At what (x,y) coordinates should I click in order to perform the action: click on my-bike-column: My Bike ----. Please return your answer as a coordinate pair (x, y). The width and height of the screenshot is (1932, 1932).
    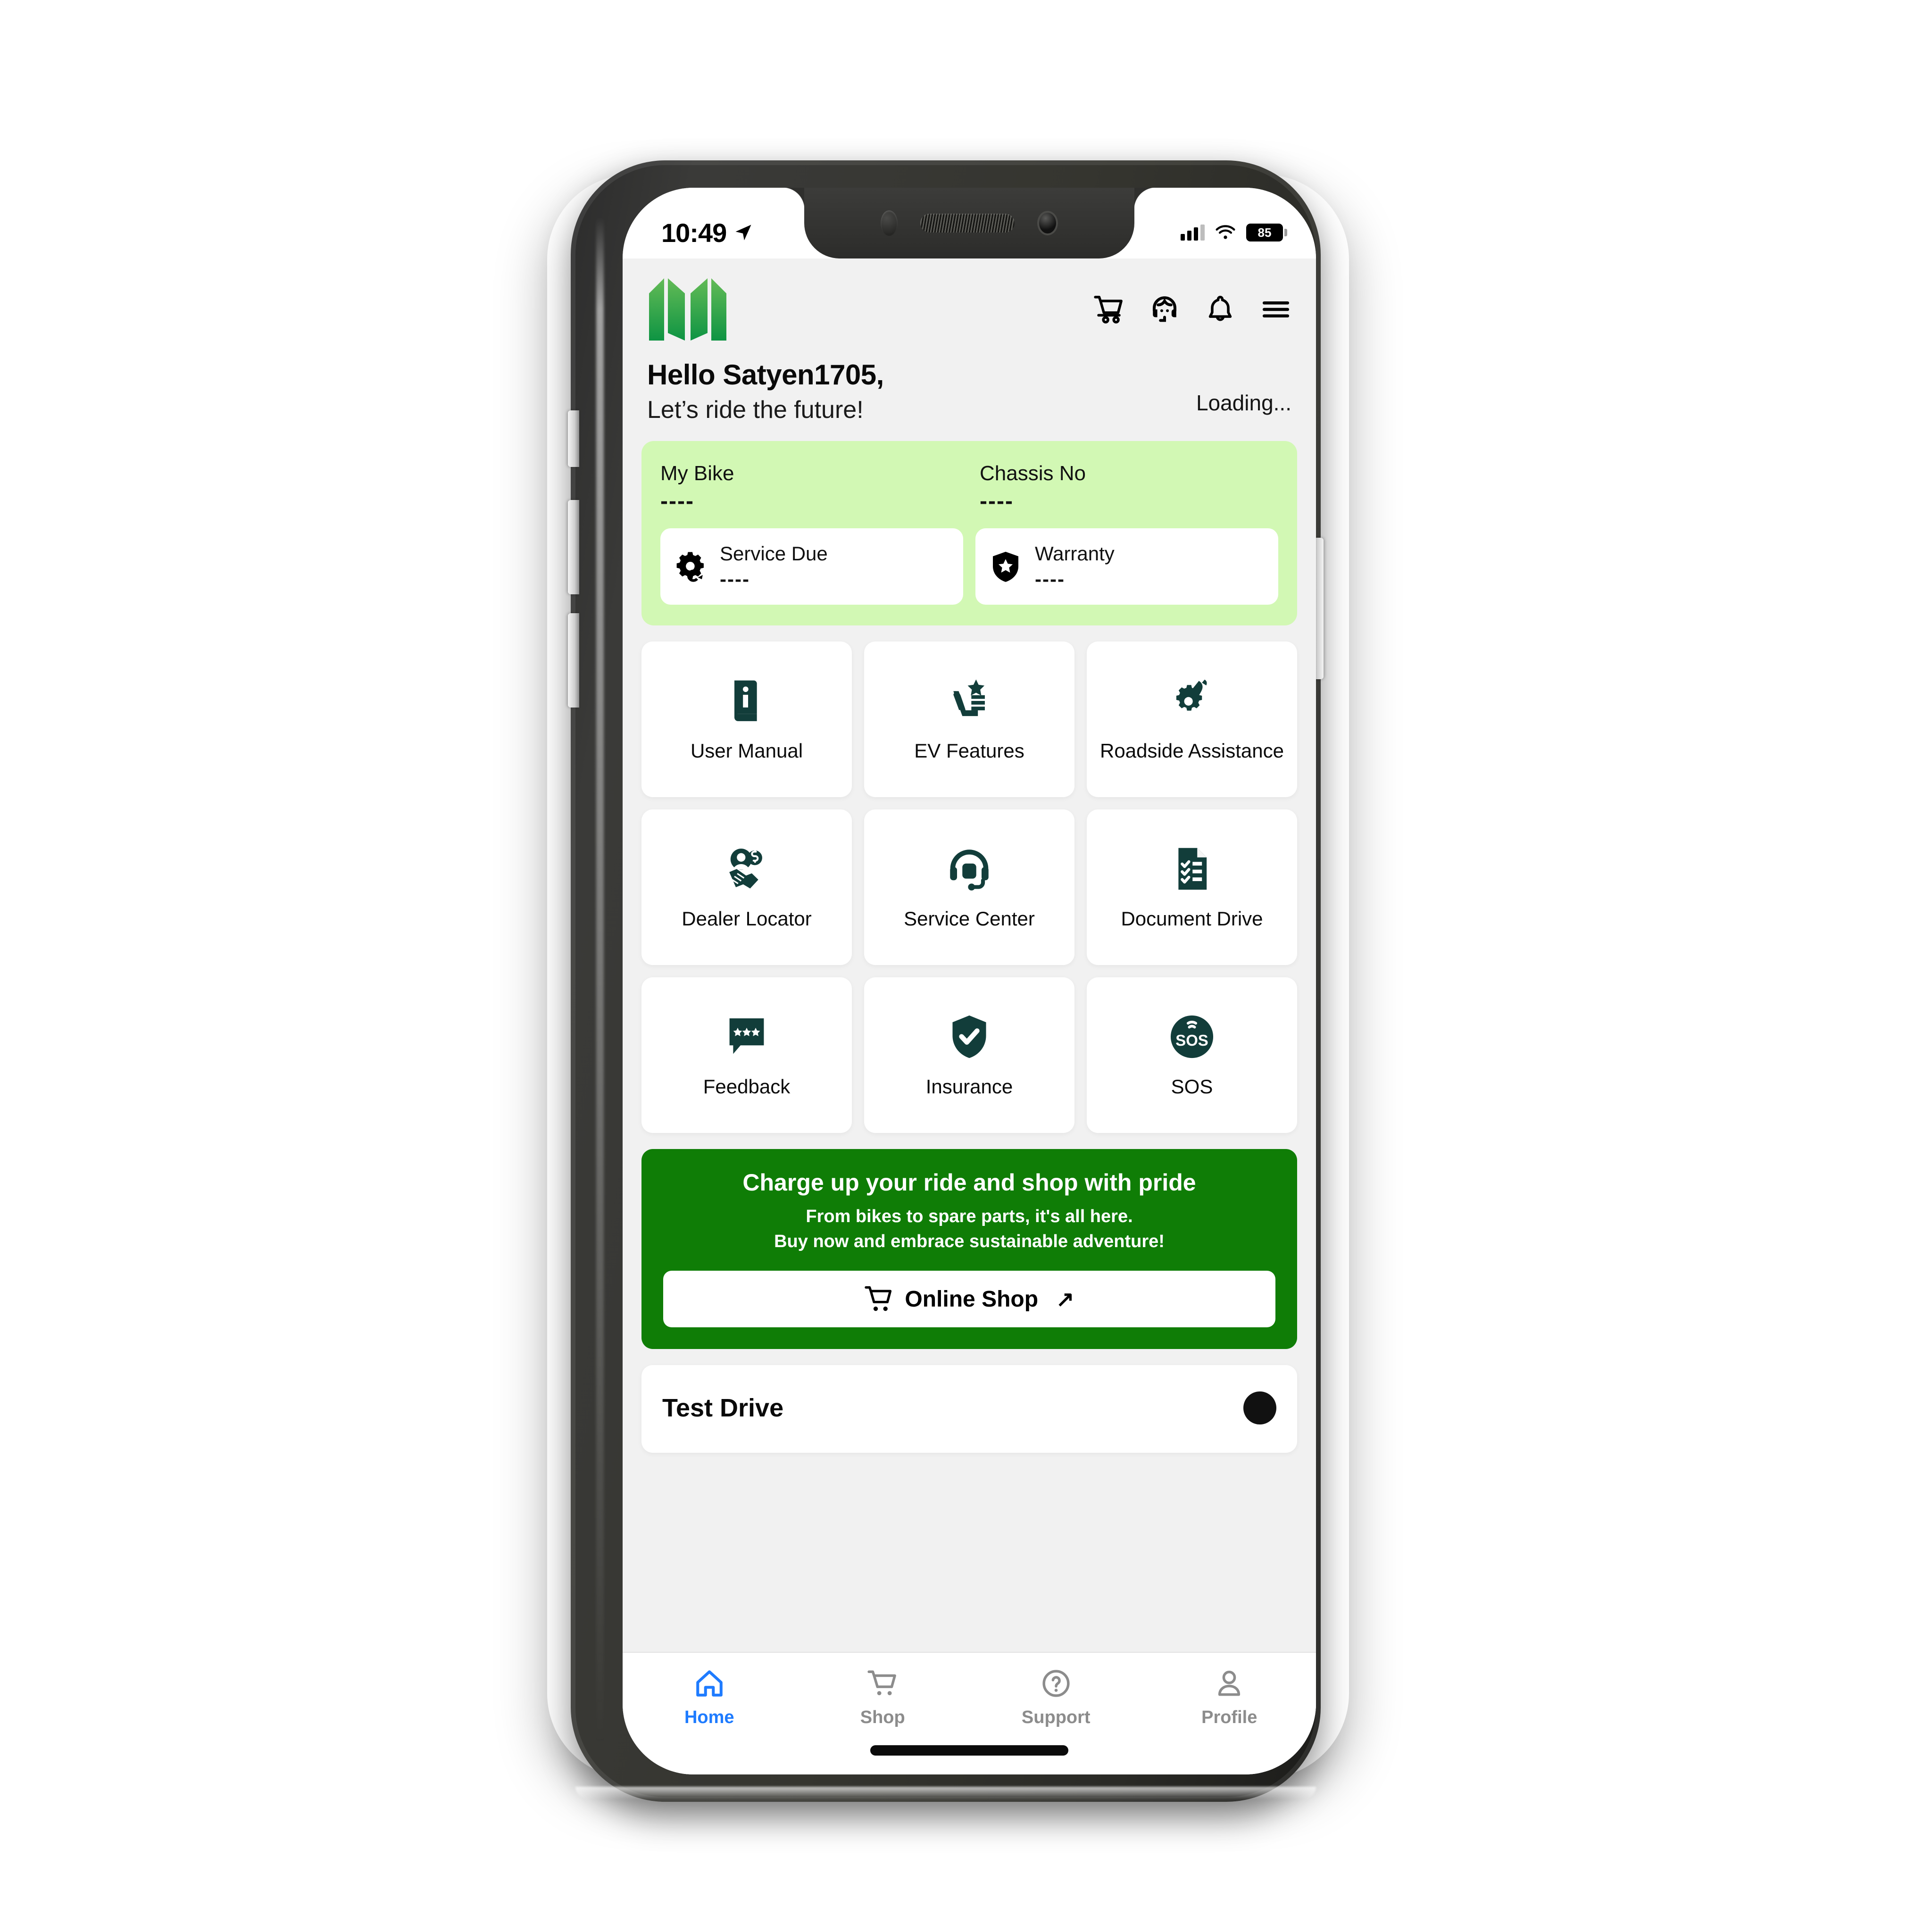
    Looking at the image, I should click on (810, 488).